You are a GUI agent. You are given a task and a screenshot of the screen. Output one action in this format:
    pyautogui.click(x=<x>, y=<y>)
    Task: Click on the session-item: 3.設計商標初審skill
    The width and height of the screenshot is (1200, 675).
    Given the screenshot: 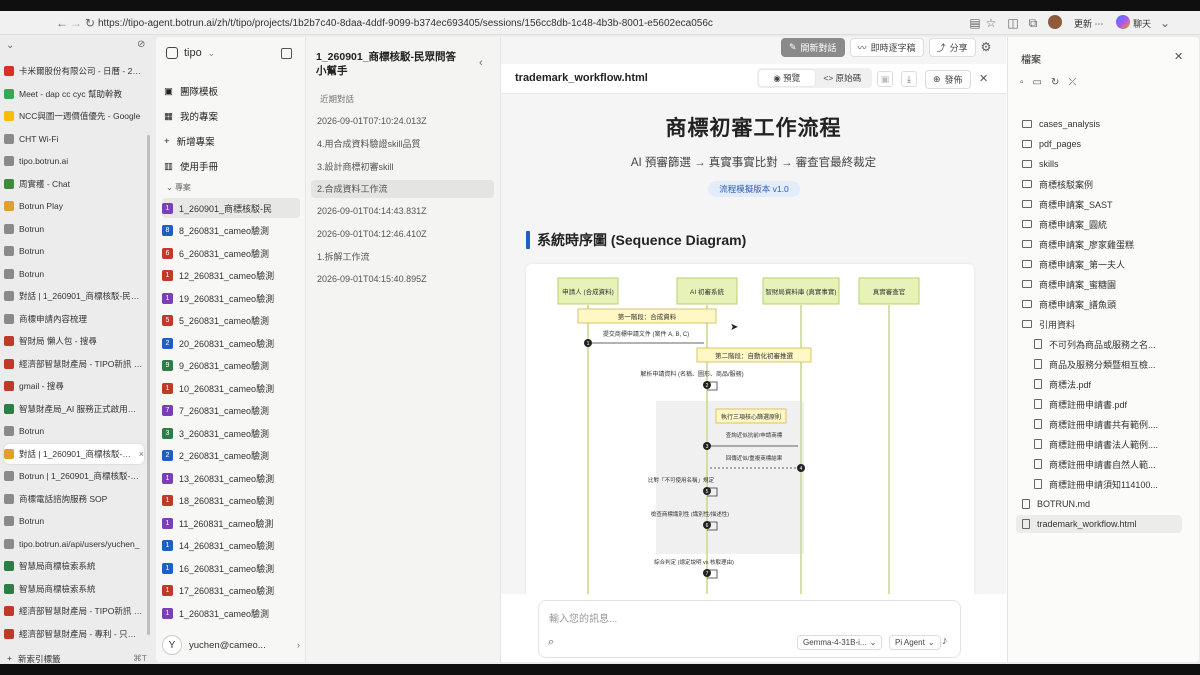 What is the action you would take?
    pyautogui.click(x=402, y=166)
    